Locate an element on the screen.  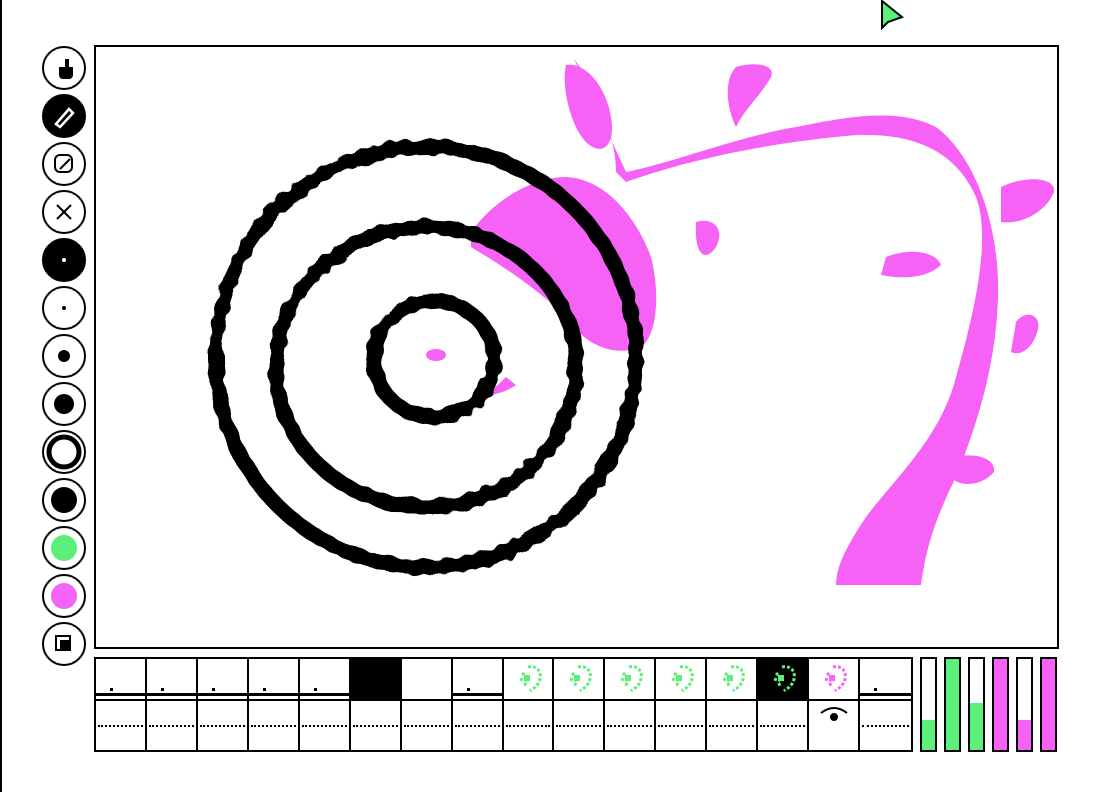
brush-size-tiny-button is located at coordinates (64, 308).